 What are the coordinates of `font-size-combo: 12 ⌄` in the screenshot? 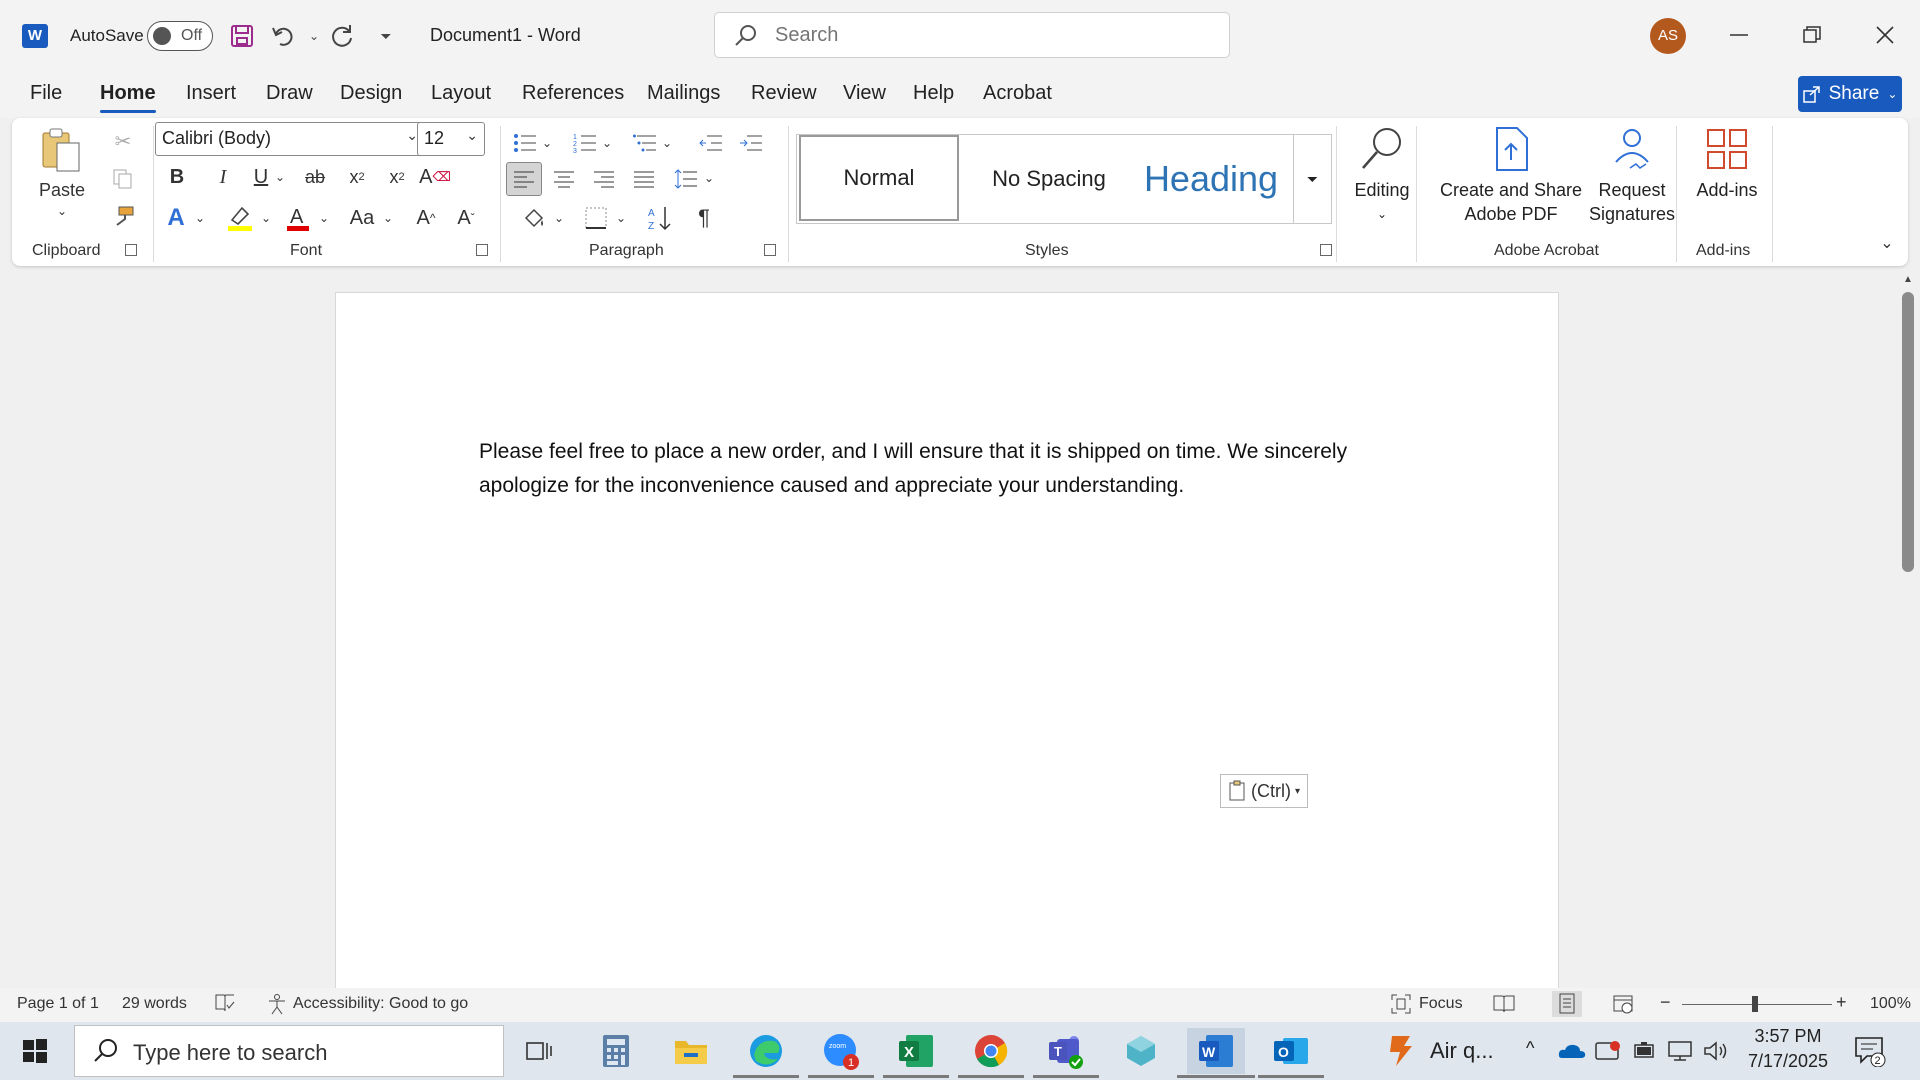 It's located at (451, 139).